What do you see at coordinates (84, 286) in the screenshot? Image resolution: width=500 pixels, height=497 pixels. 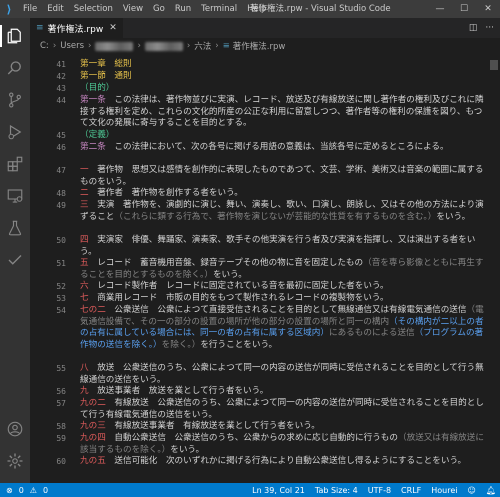 I see `code-token: 六` at bounding box center [84, 286].